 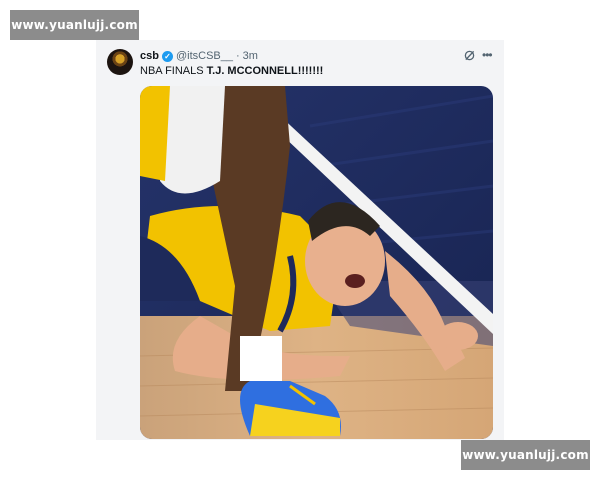 I want to click on tweet-text: NBA FINALS T.J. MCCONNELL!!!!!!!, so click(x=231, y=71).